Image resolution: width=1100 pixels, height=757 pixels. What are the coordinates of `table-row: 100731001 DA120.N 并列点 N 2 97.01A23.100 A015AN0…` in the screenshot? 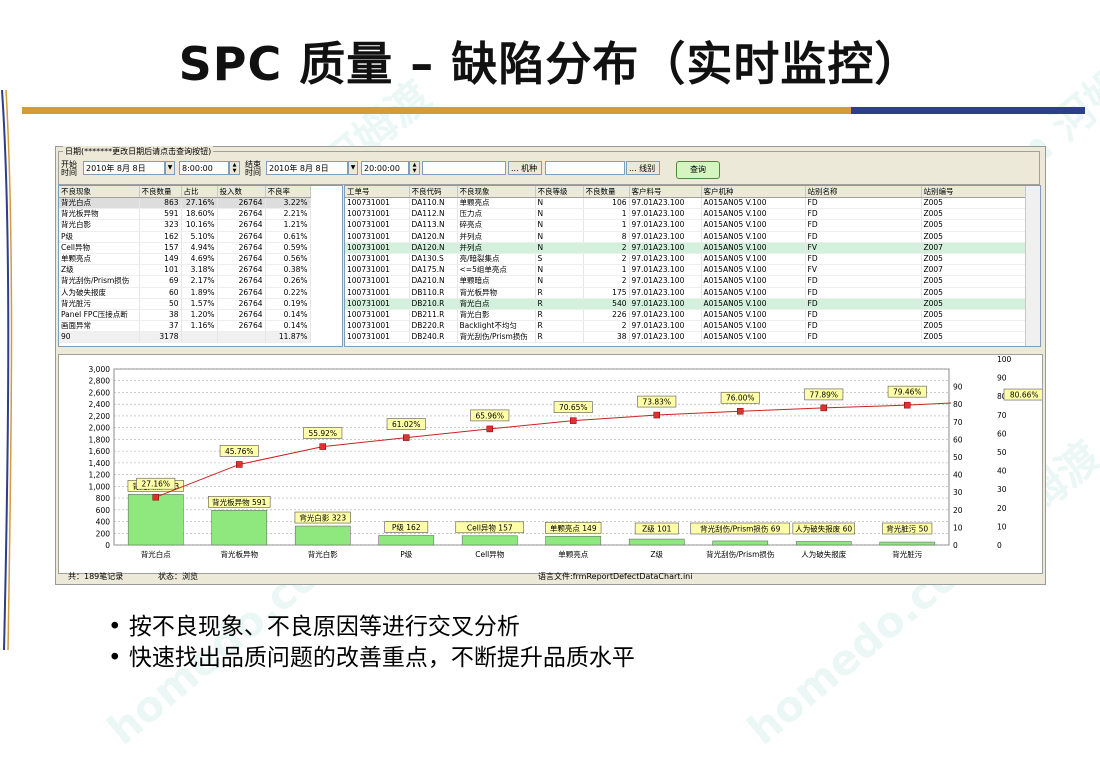 It's located at (686, 248).